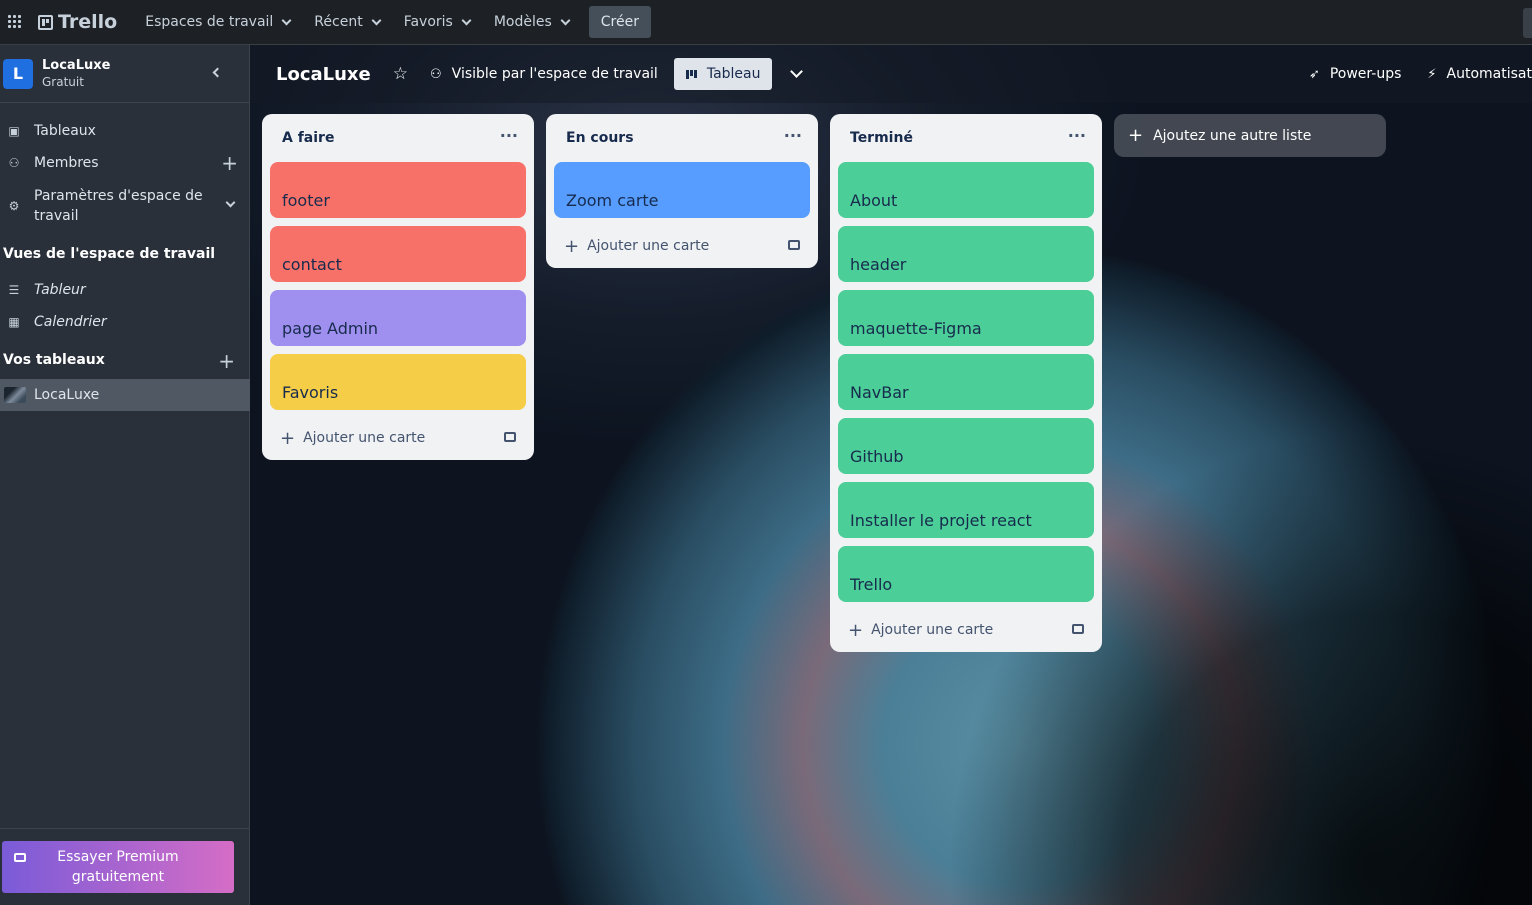 This screenshot has height=905, width=1532. Describe the element at coordinates (398, 254) in the screenshot. I see `card: contact` at that location.